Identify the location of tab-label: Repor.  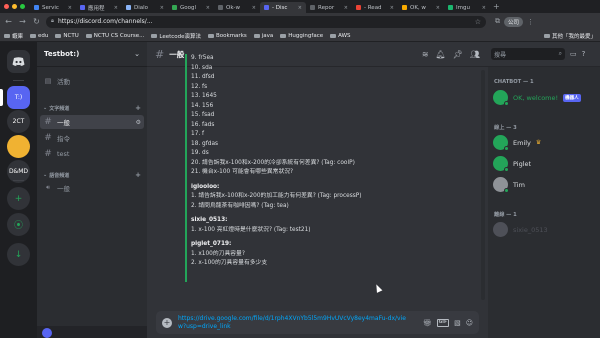
(326, 7).